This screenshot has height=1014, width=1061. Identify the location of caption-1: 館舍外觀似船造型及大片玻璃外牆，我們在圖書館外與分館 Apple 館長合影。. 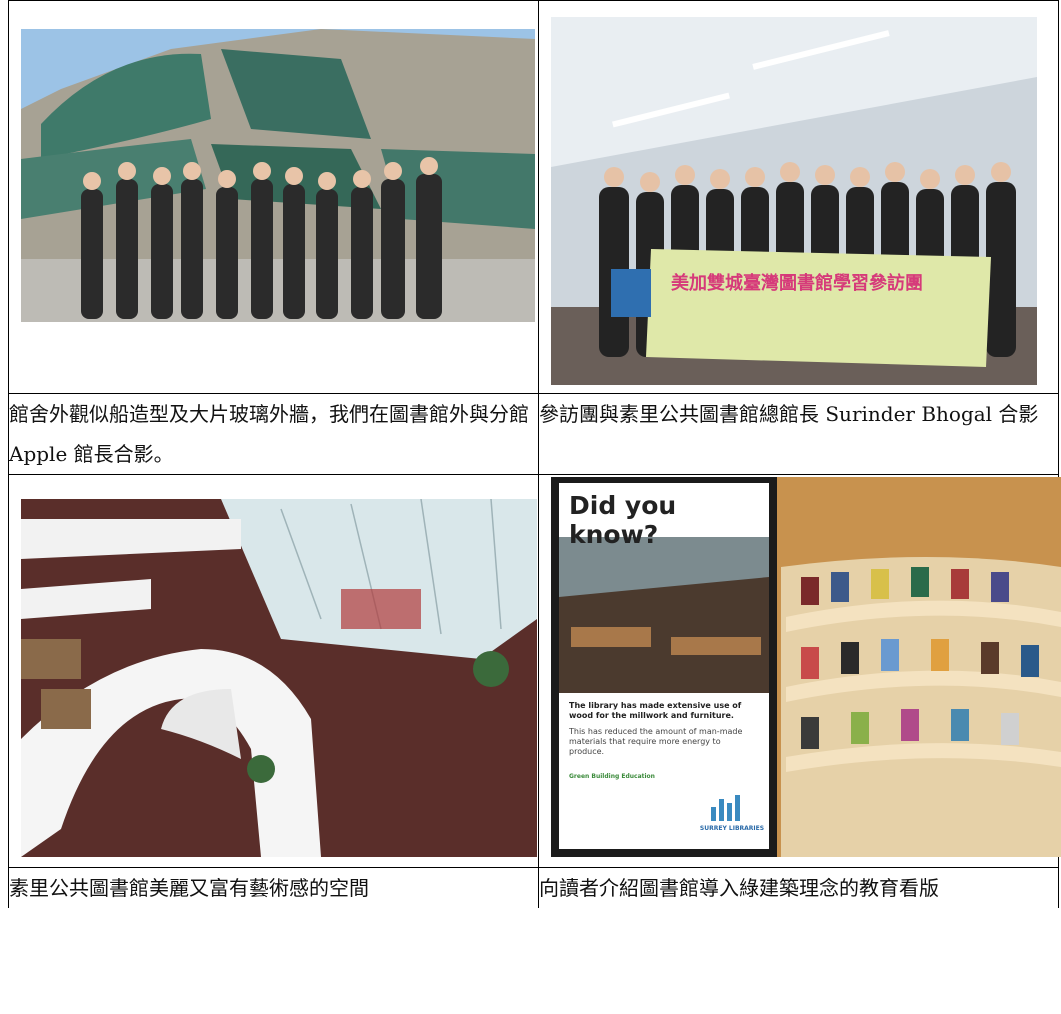
(269, 434).